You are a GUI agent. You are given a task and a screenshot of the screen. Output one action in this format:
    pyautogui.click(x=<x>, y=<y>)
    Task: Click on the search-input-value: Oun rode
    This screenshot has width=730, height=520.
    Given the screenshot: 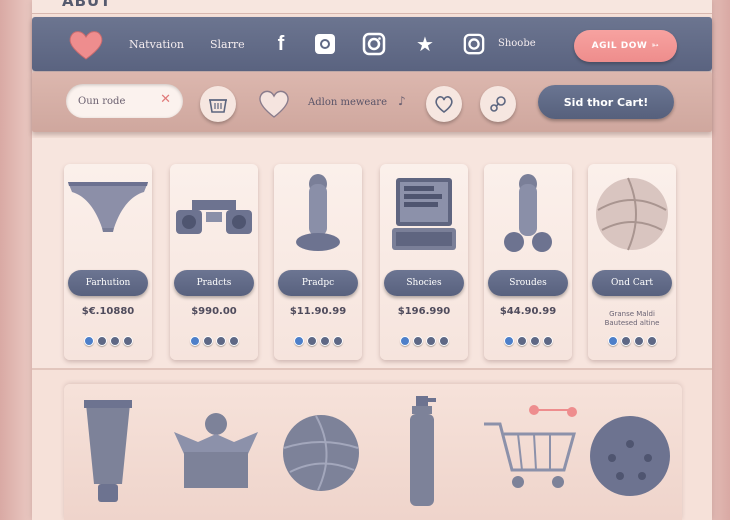 What is the action you would take?
    pyautogui.click(x=102, y=101)
    